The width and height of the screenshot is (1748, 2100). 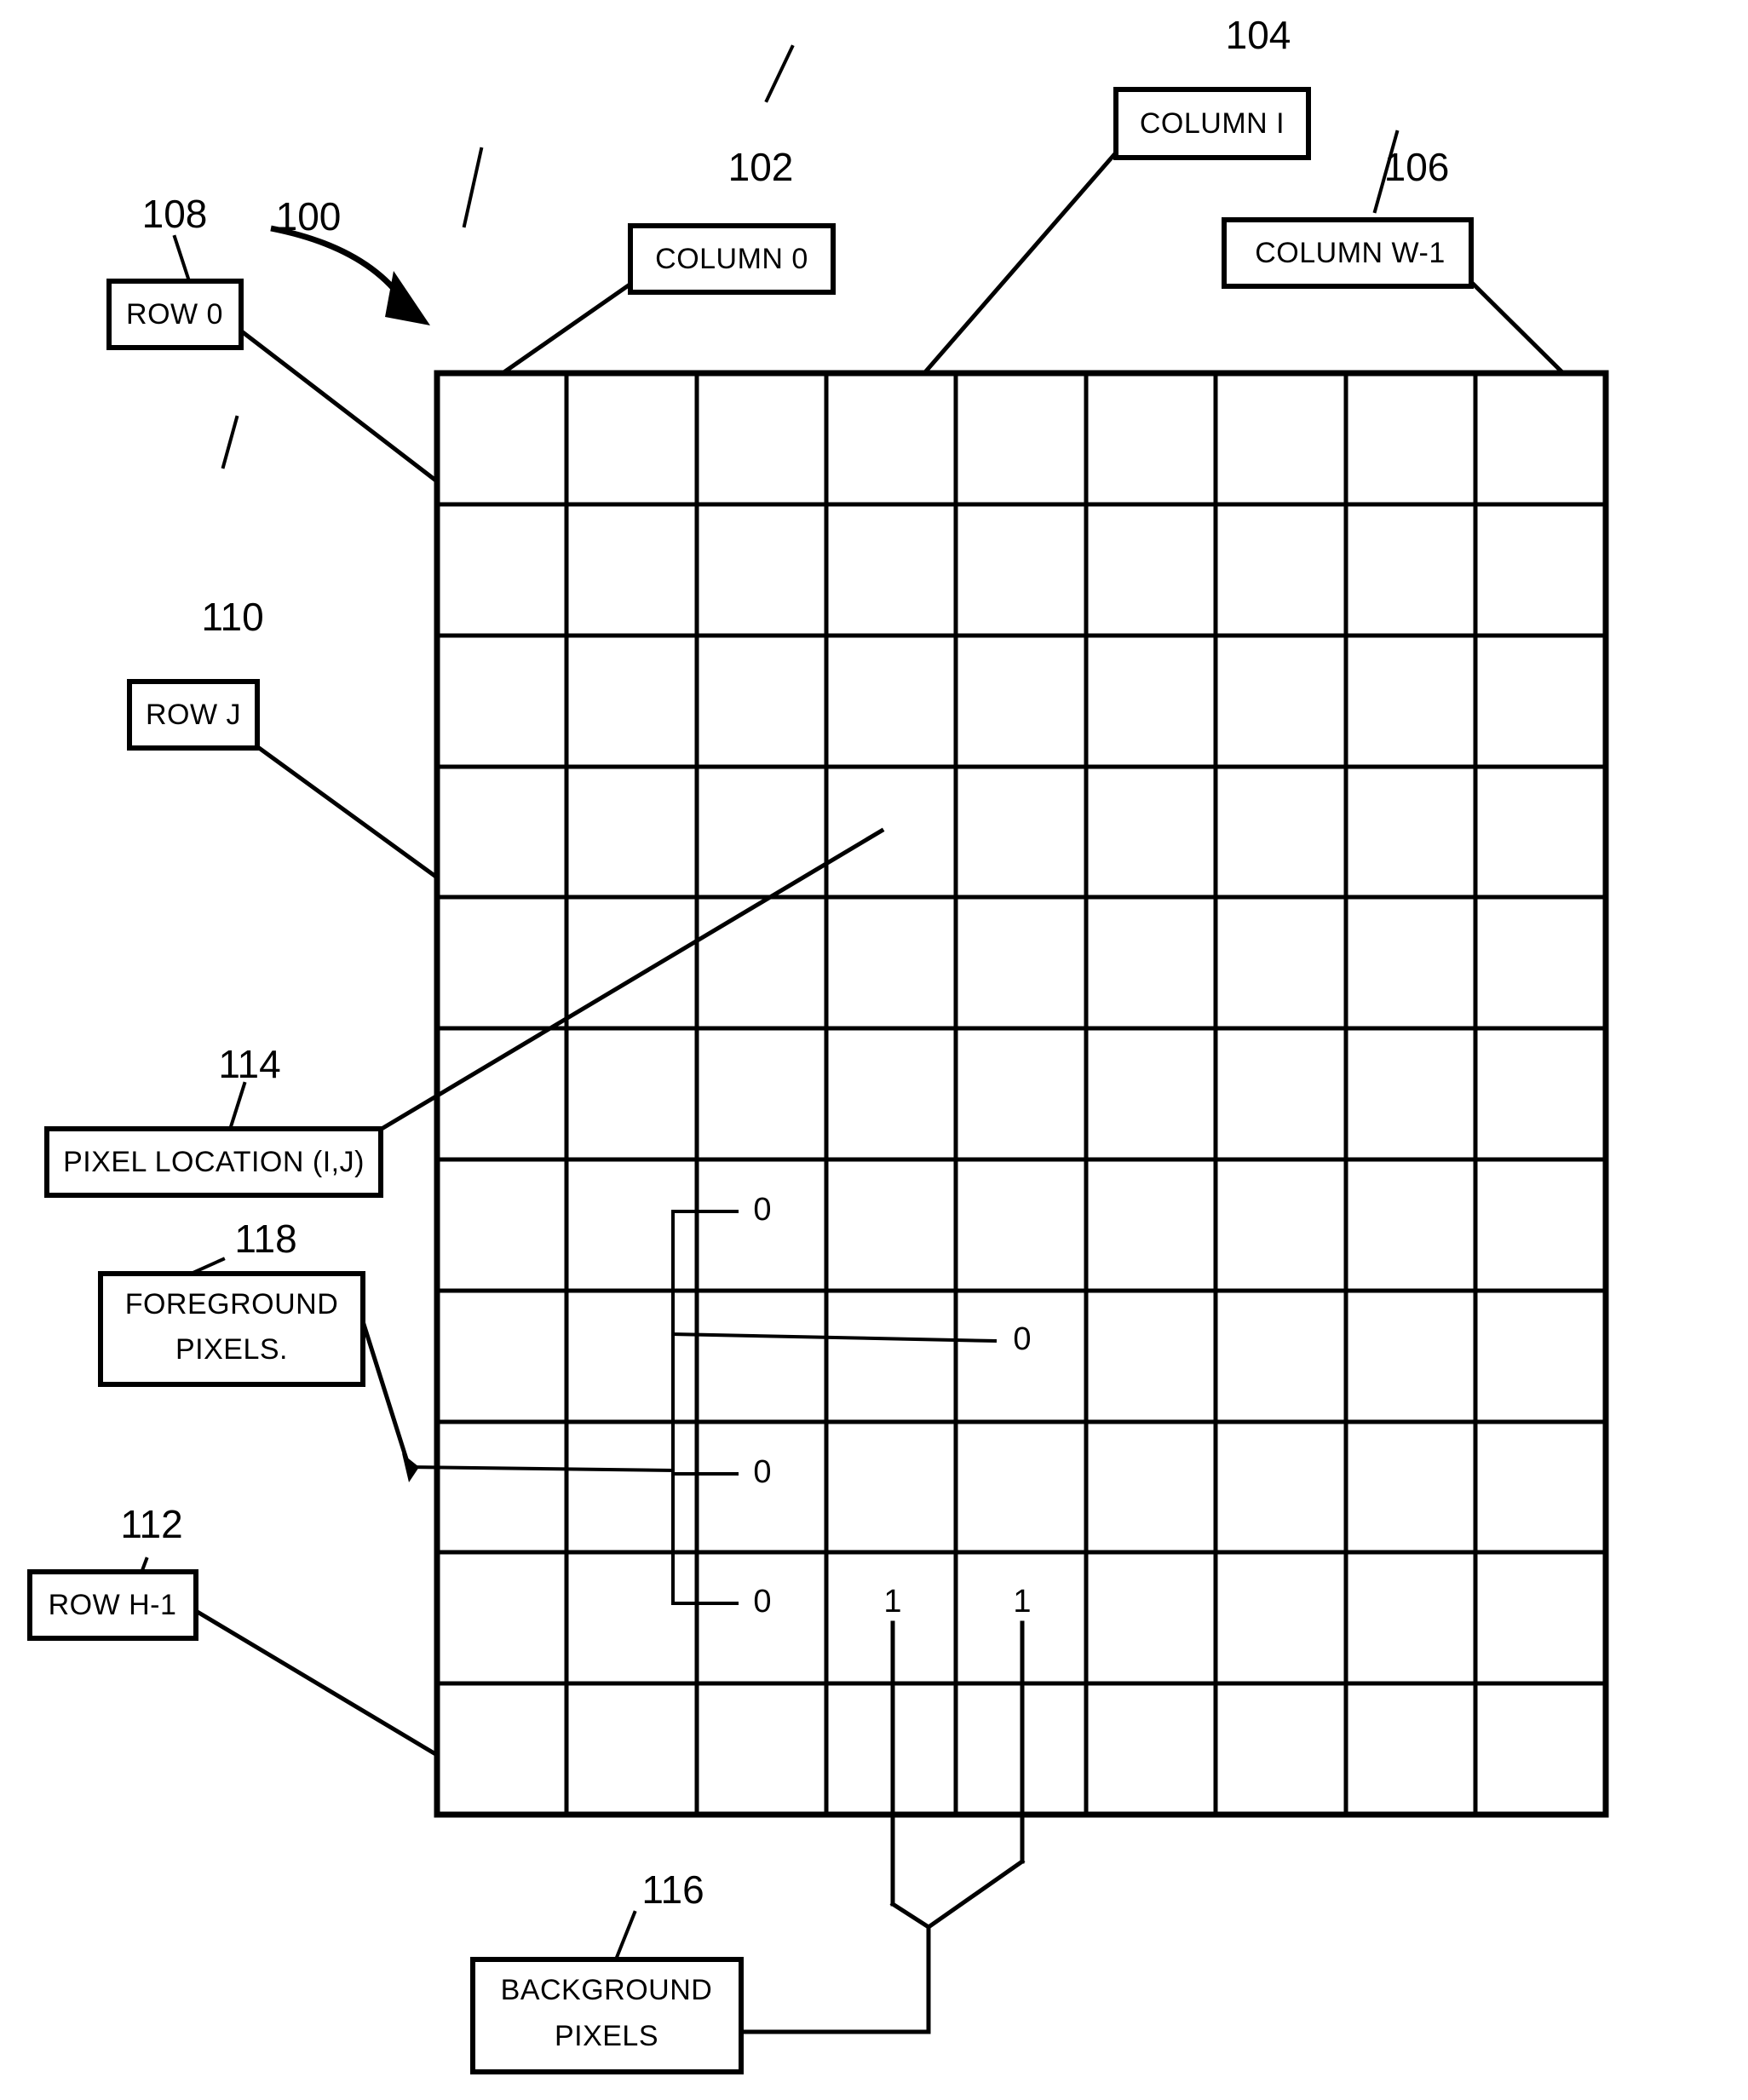 I want to click on leader-row-j, so click(x=346, y=811).